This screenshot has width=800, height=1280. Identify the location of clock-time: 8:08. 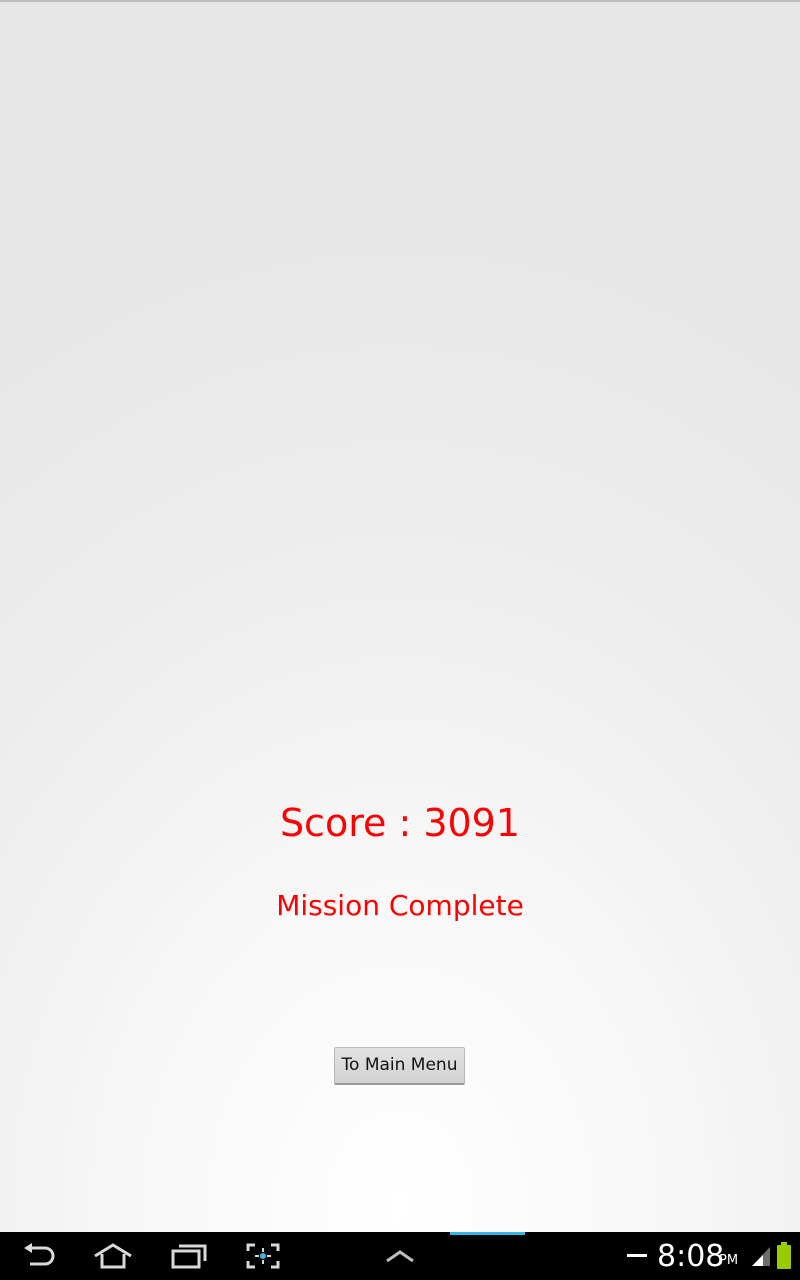
(690, 1257).